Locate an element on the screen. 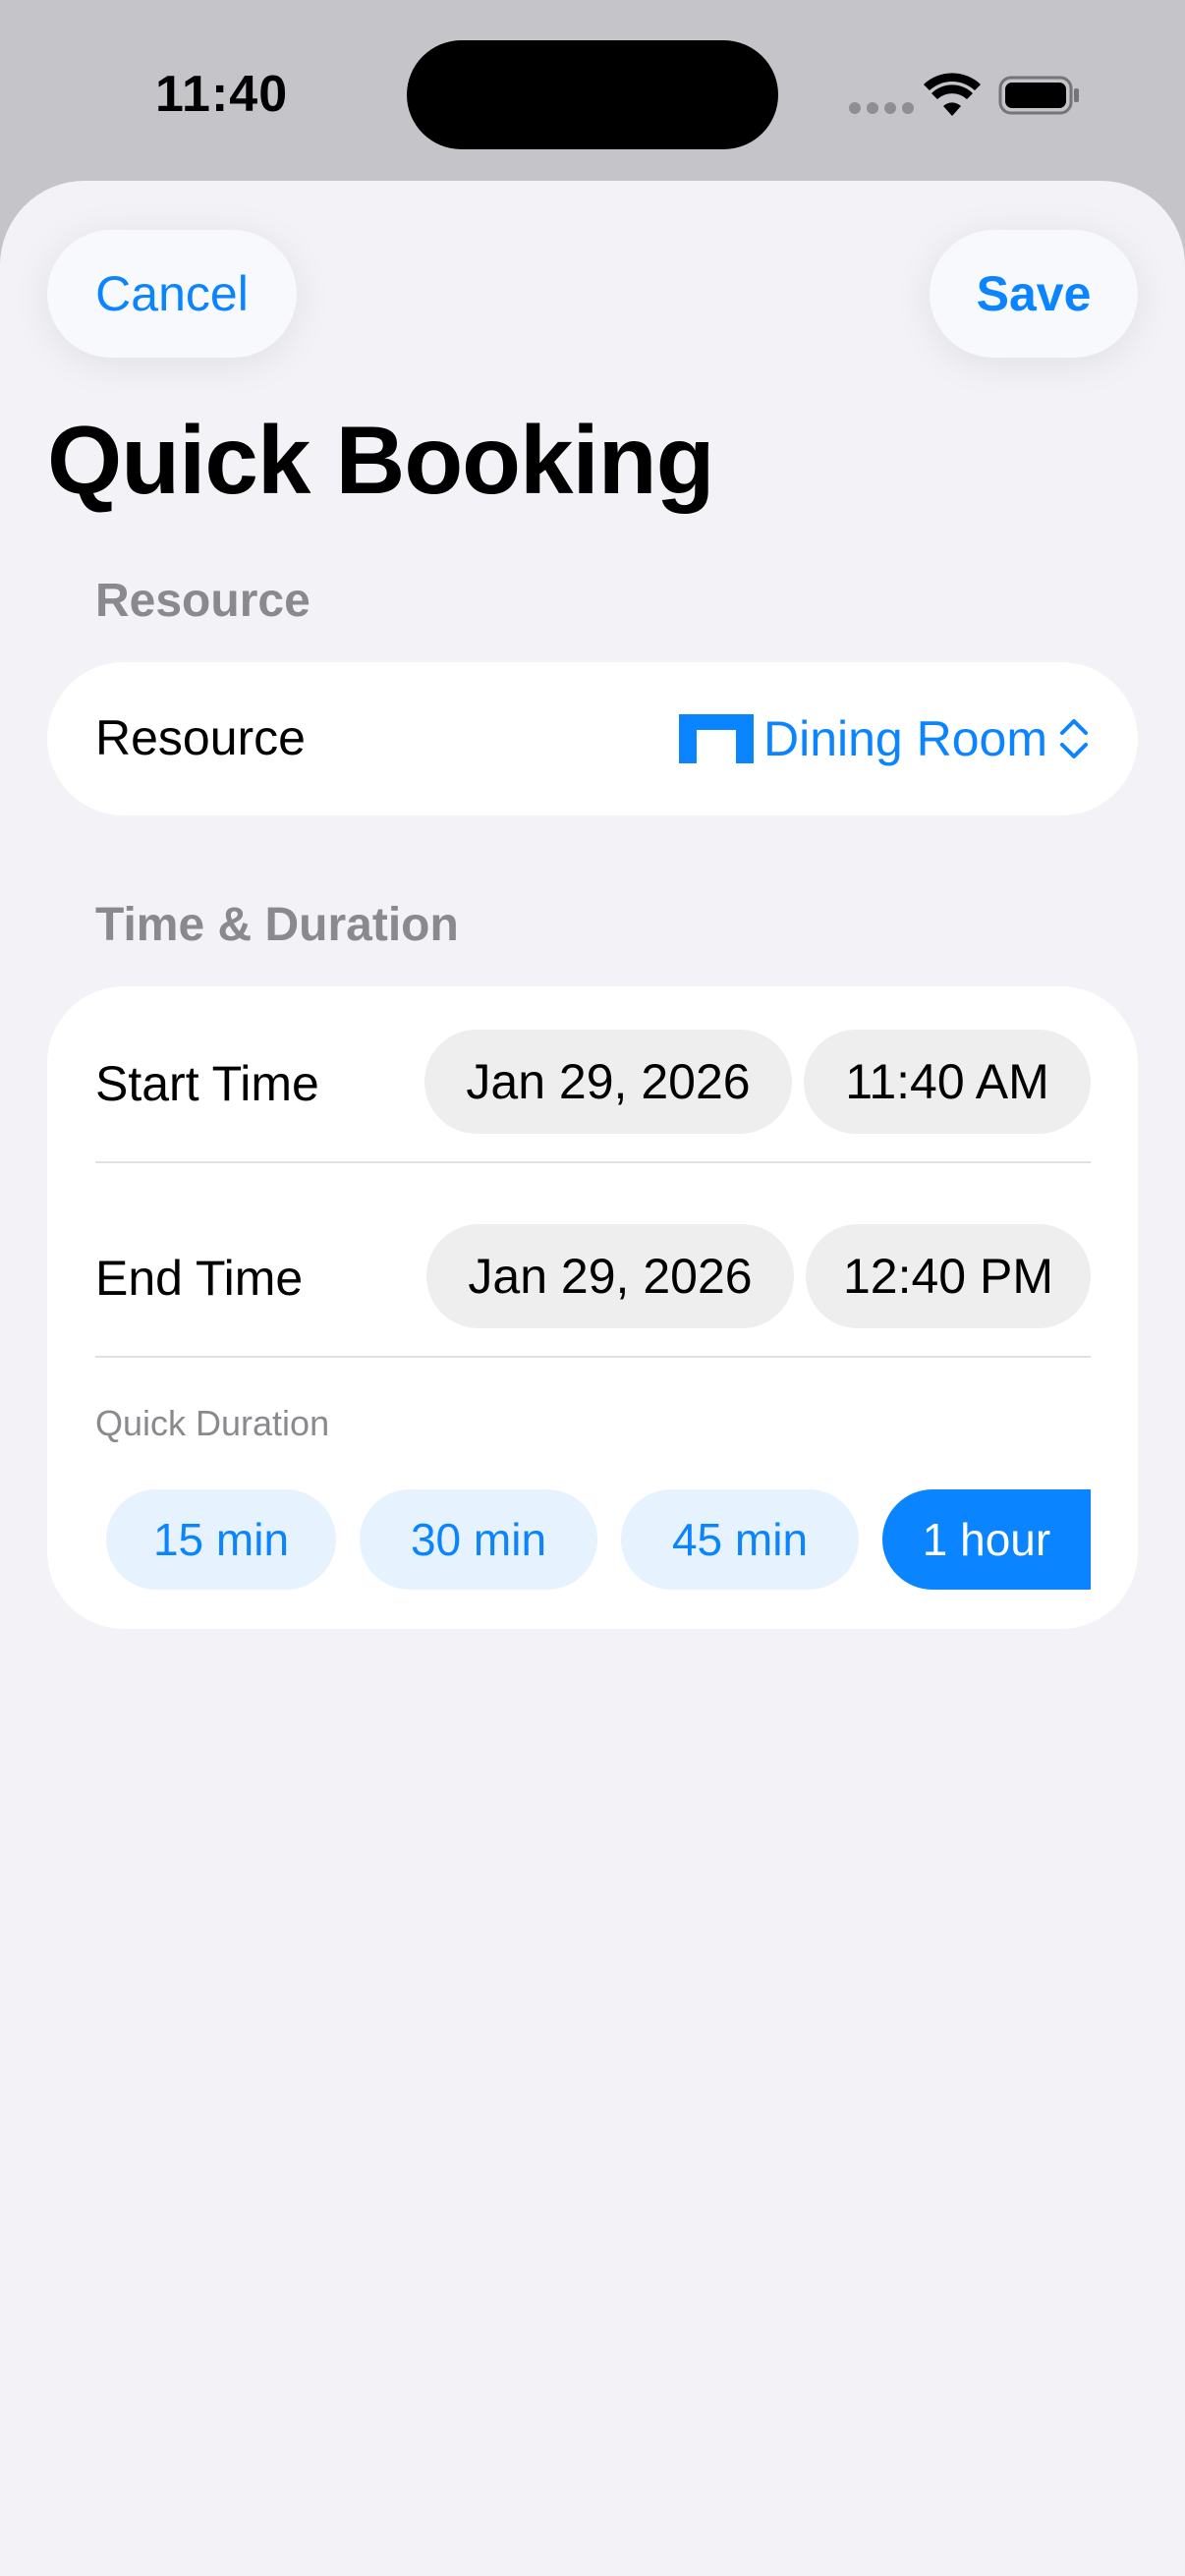 This screenshot has height=2576, width=1185. status-bar: 11:40 is located at coordinates (592, 93).